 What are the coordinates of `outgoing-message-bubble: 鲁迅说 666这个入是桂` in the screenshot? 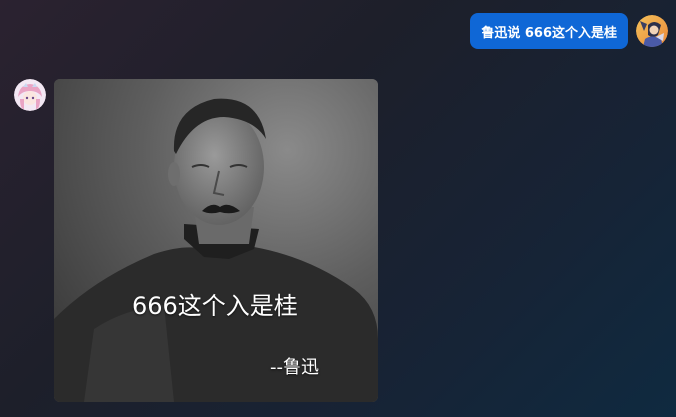 It's located at (549, 31).